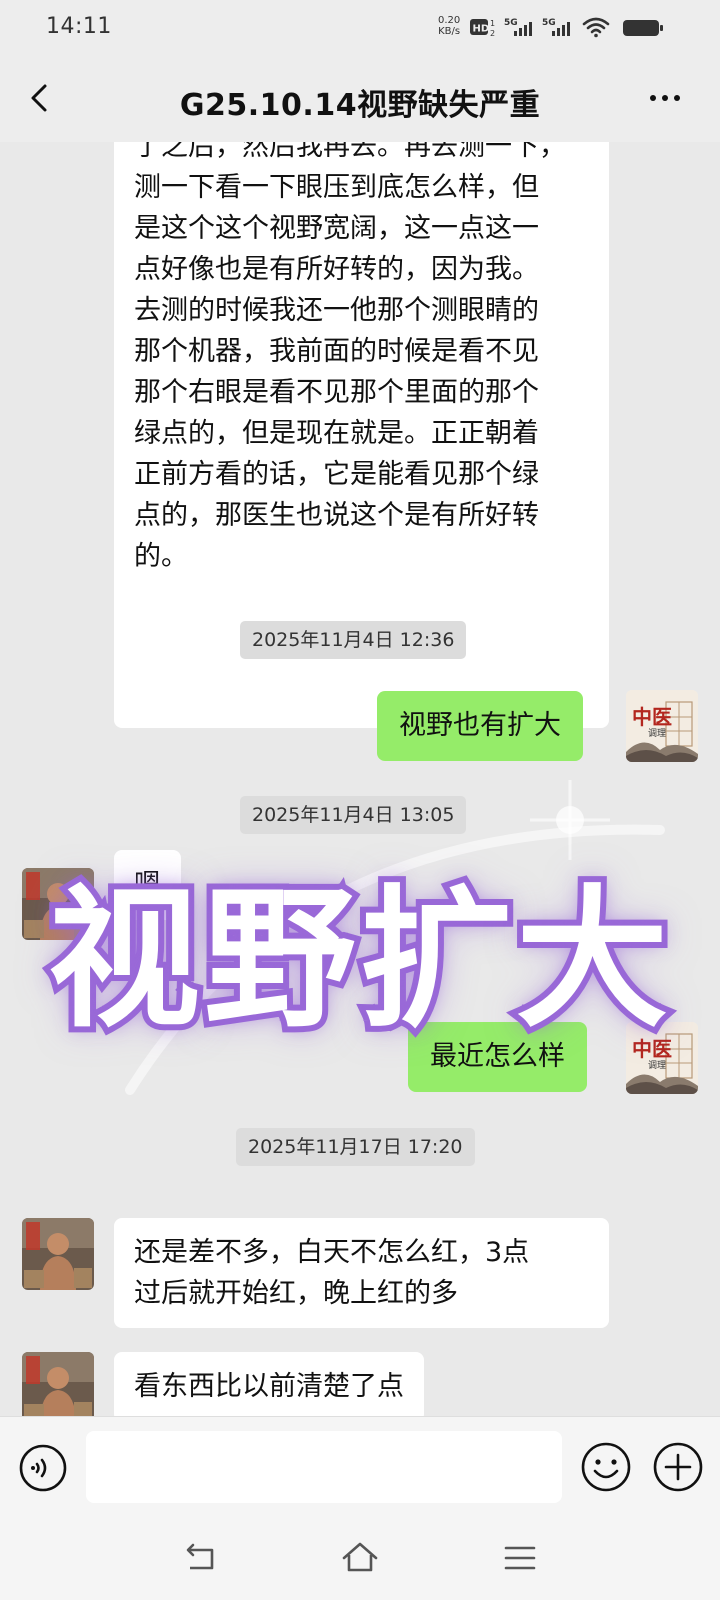 The width and height of the screenshot is (720, 1600). I want to click on voice-icon, so click(43, 1468).